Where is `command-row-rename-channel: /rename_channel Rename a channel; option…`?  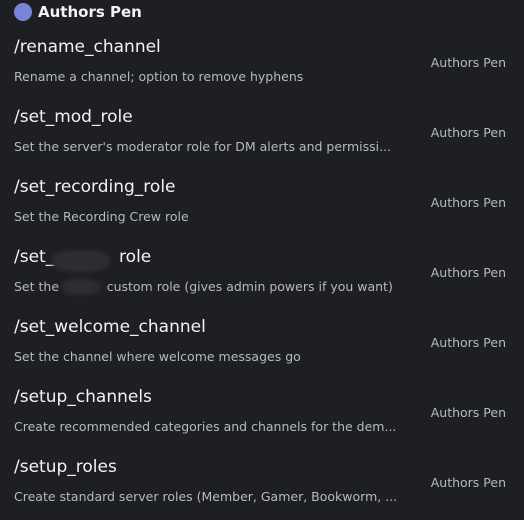
command-row-rename-channel: /rename_channel Rename a channel; option… is located at coordinates (262, 65).